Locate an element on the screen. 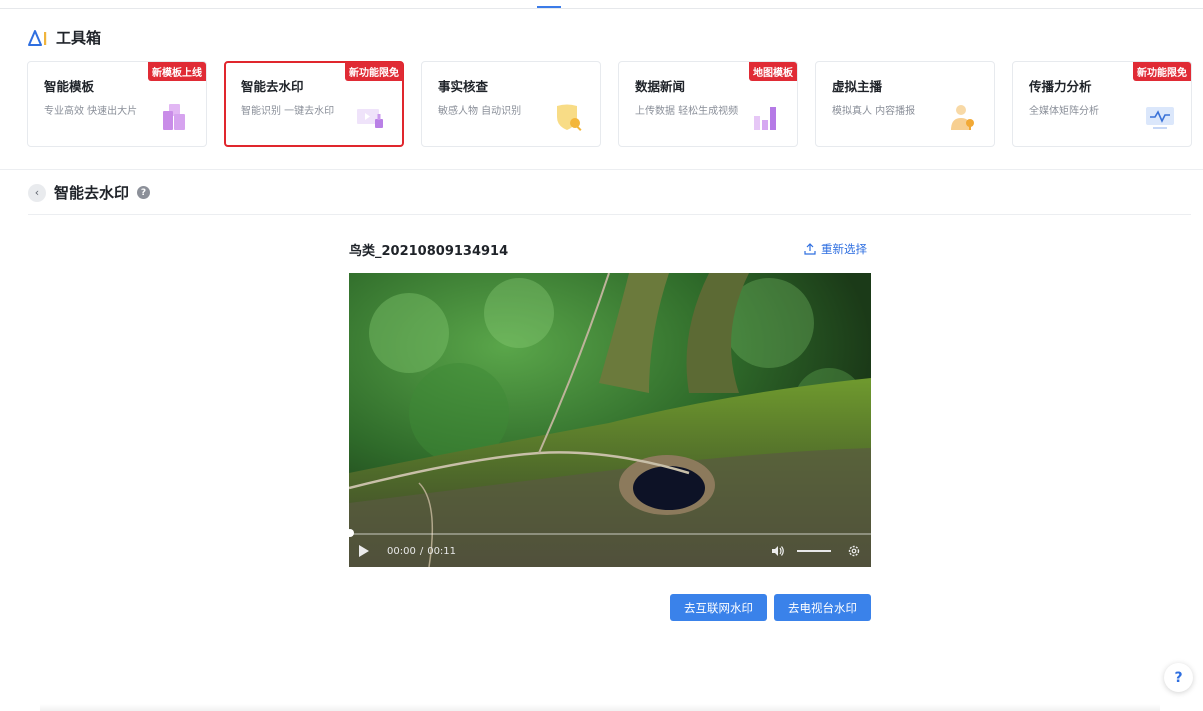  gear-icon is located at coordinates (854, 551).